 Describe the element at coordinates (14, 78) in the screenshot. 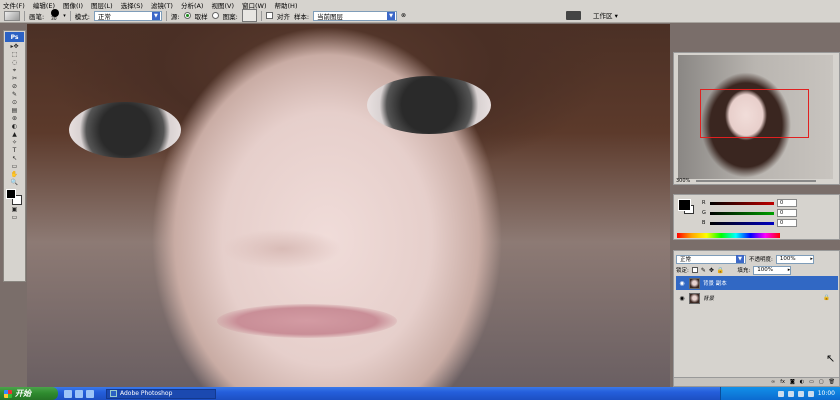

I see `tool-button: ✂` at that location.